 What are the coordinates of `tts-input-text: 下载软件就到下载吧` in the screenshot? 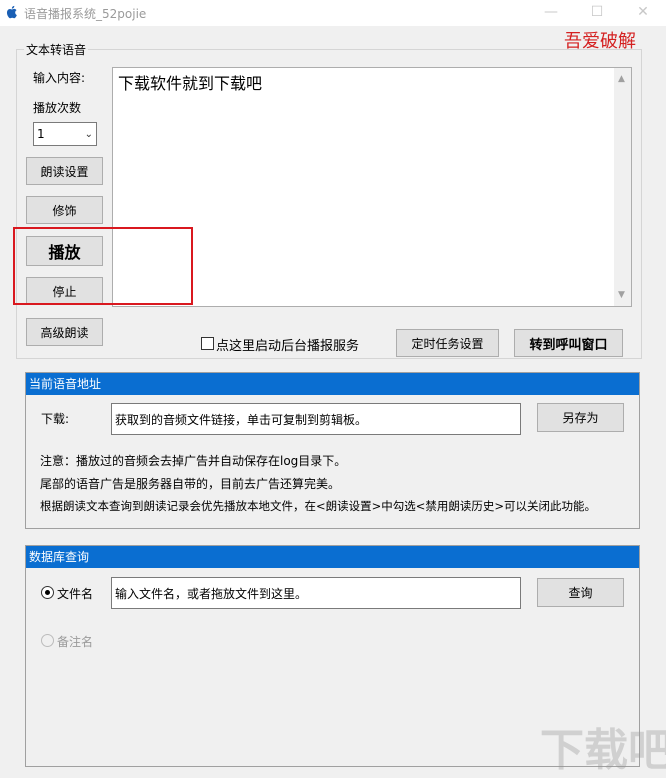 It's located at (190, 83).